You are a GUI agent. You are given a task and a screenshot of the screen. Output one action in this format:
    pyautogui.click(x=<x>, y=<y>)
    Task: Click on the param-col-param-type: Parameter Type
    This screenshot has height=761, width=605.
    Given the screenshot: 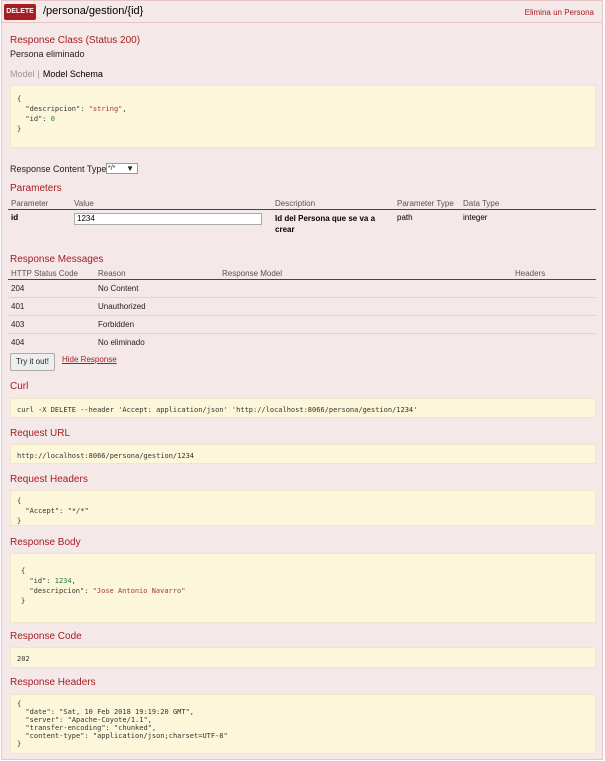 What is the action you would take?
    pyautogui.click(x=427, y=204)
    